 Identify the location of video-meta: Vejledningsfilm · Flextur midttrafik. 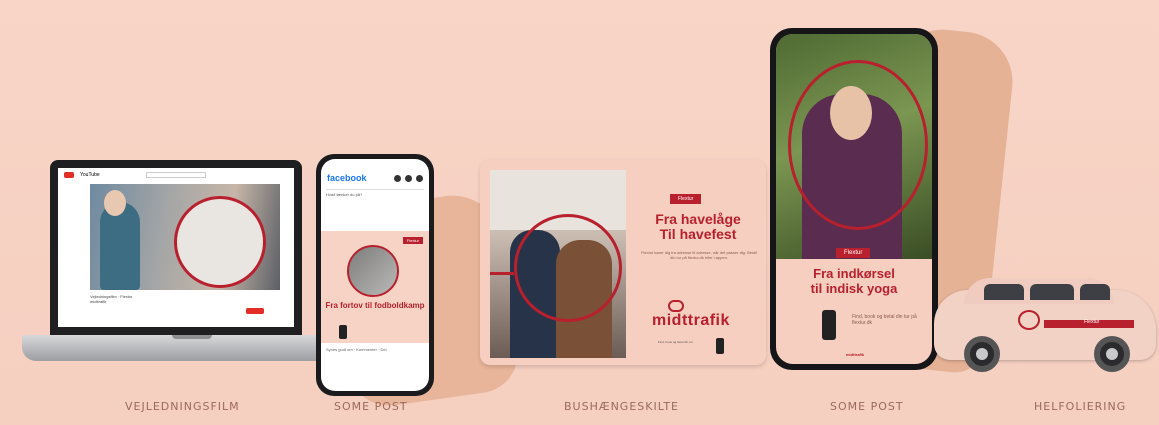
(185, 299).